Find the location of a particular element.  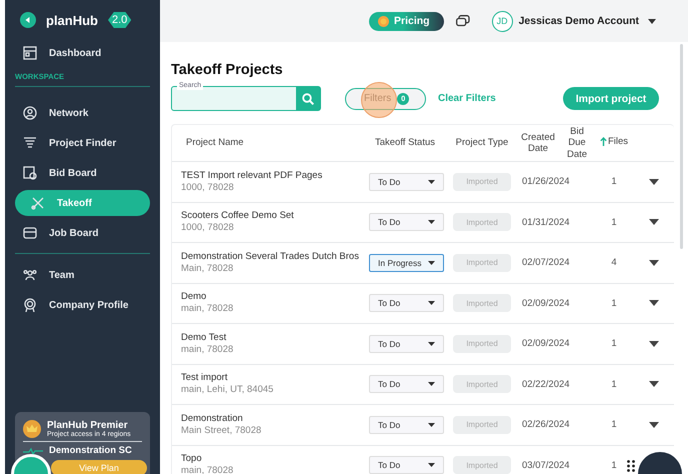

nav-item: Network is located at coordinates (82, 113).